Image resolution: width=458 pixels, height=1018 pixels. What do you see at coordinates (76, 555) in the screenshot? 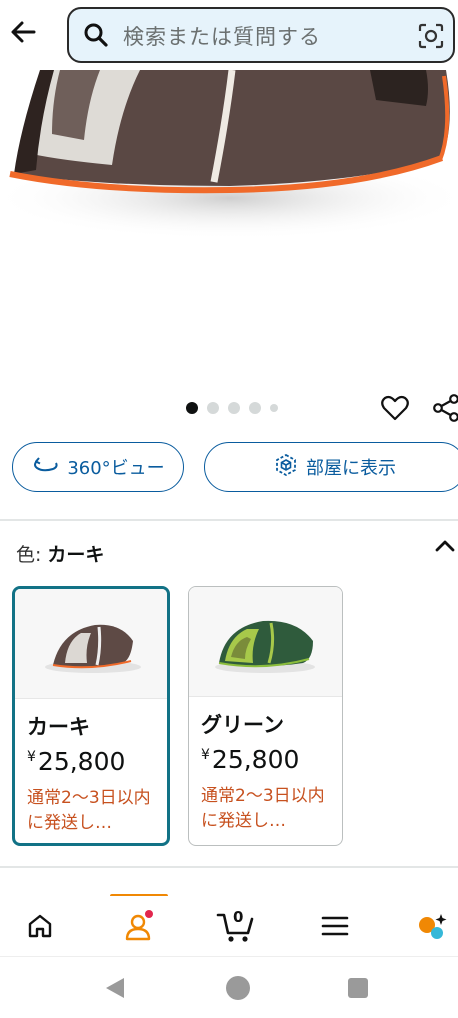
I see `selected-color-value: カーキ` at bounding box center [76, 555].